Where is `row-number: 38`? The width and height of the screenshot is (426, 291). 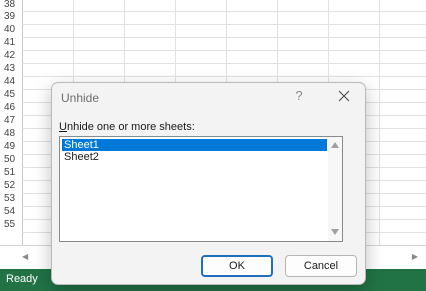
row-number: 38 is located at coordinates (10, 5).